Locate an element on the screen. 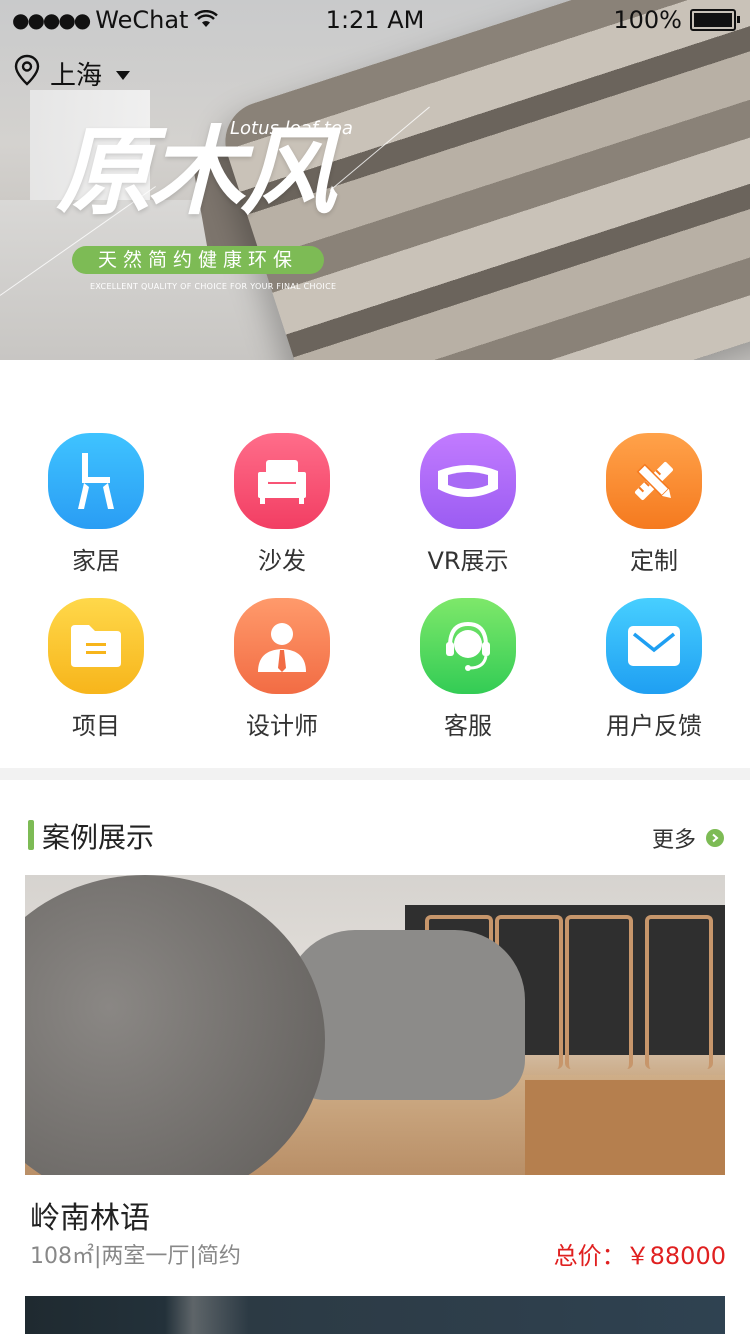  grid-item-vr: VR展示 is located at coordinates (468, 504).